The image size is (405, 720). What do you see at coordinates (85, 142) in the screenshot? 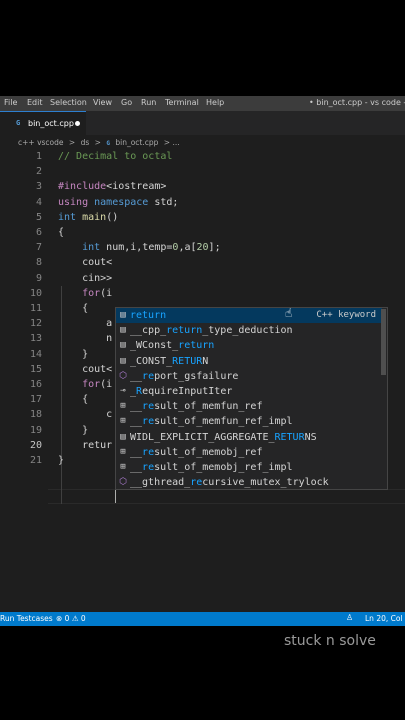
I see `breadcrumb-folder-ds: ds` at bounding box center [85, 142].